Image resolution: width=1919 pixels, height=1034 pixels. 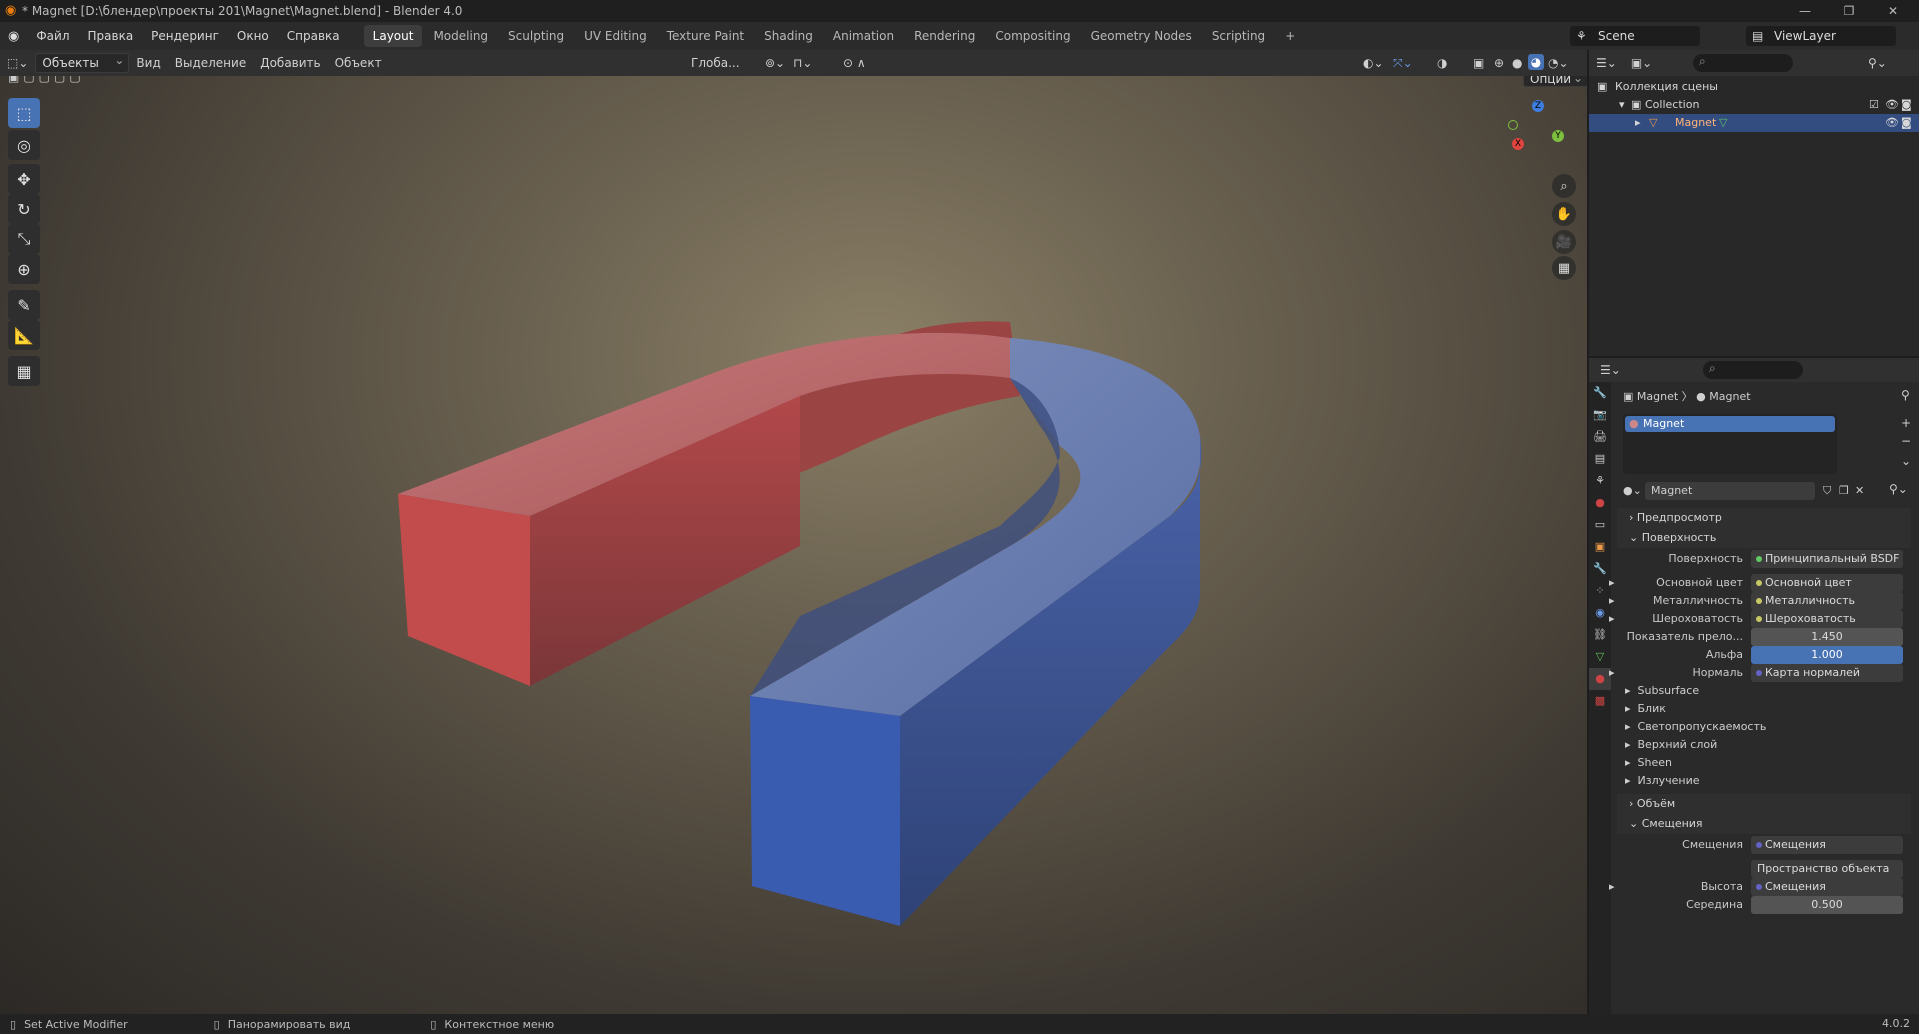 I want to click on zoom-icon: ⌕, so click(x=1564, y=186).